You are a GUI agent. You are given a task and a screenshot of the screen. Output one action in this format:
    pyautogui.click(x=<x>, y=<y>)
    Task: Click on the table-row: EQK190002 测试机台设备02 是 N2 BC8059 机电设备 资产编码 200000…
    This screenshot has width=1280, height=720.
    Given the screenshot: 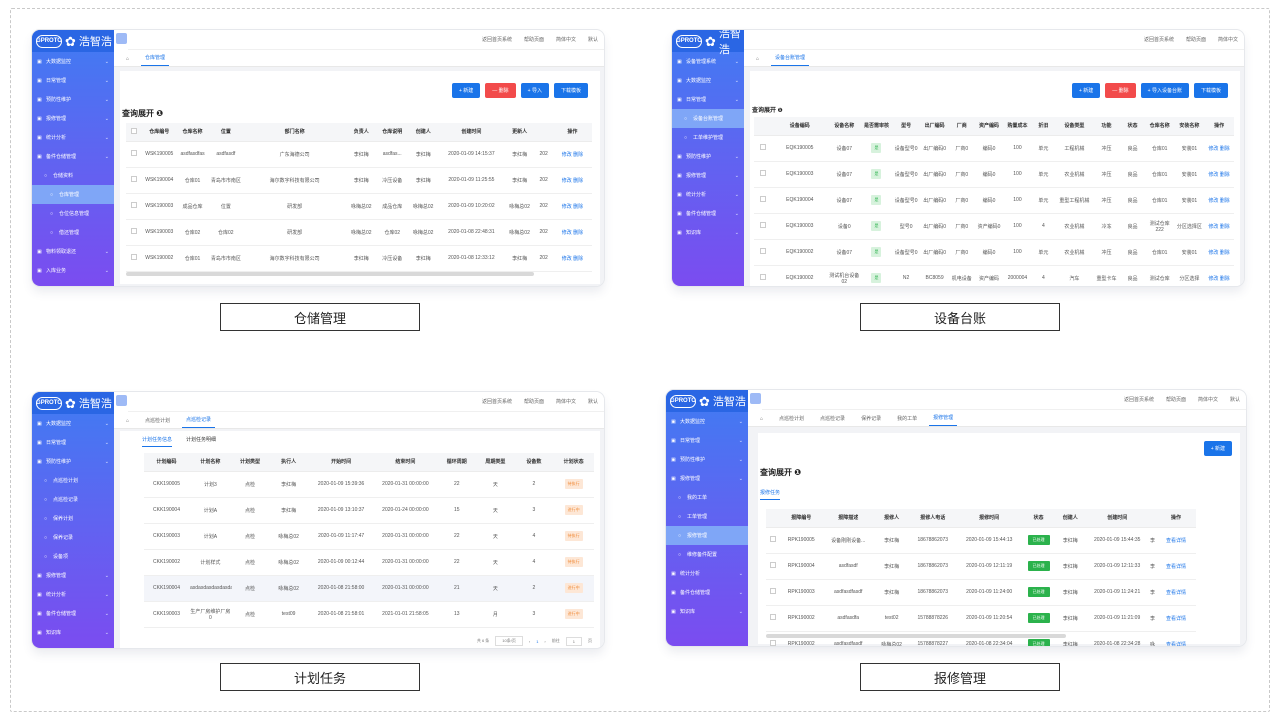 What is the action you would take?
    pyautogui.click(x=994, y=275)
    